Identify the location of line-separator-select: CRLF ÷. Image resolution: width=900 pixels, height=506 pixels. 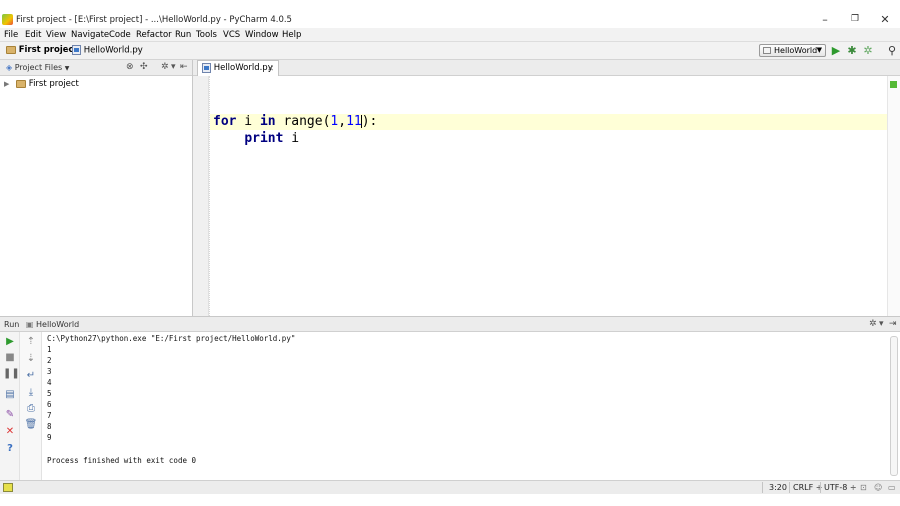
(807, 487).